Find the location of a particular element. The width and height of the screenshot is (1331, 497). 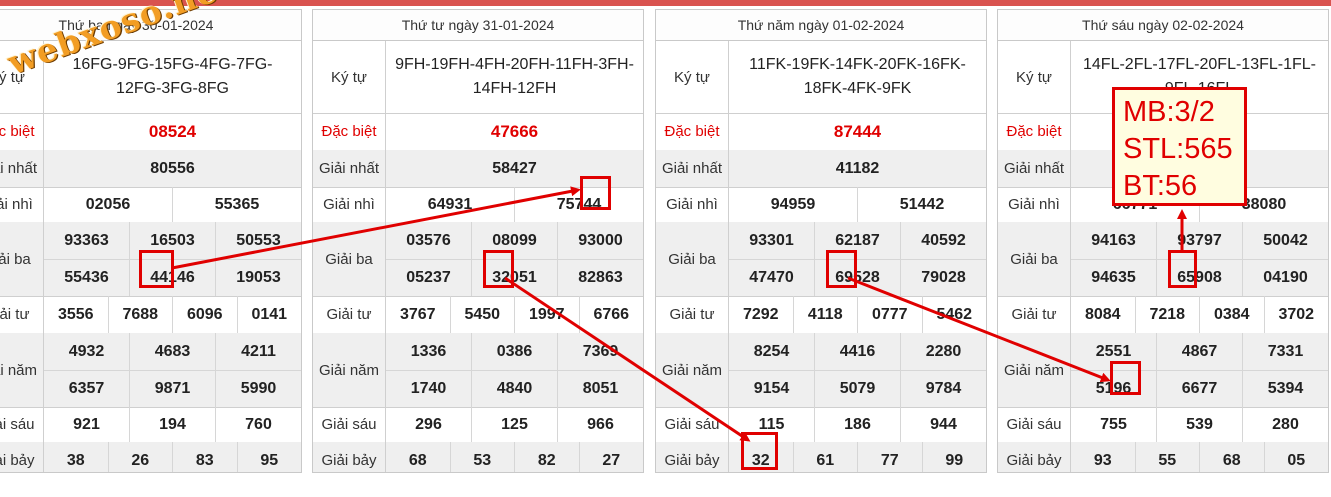

prize-row-g5: Giải năm49324683 4211 63579871 5990 is located at coordinates (150, 370).